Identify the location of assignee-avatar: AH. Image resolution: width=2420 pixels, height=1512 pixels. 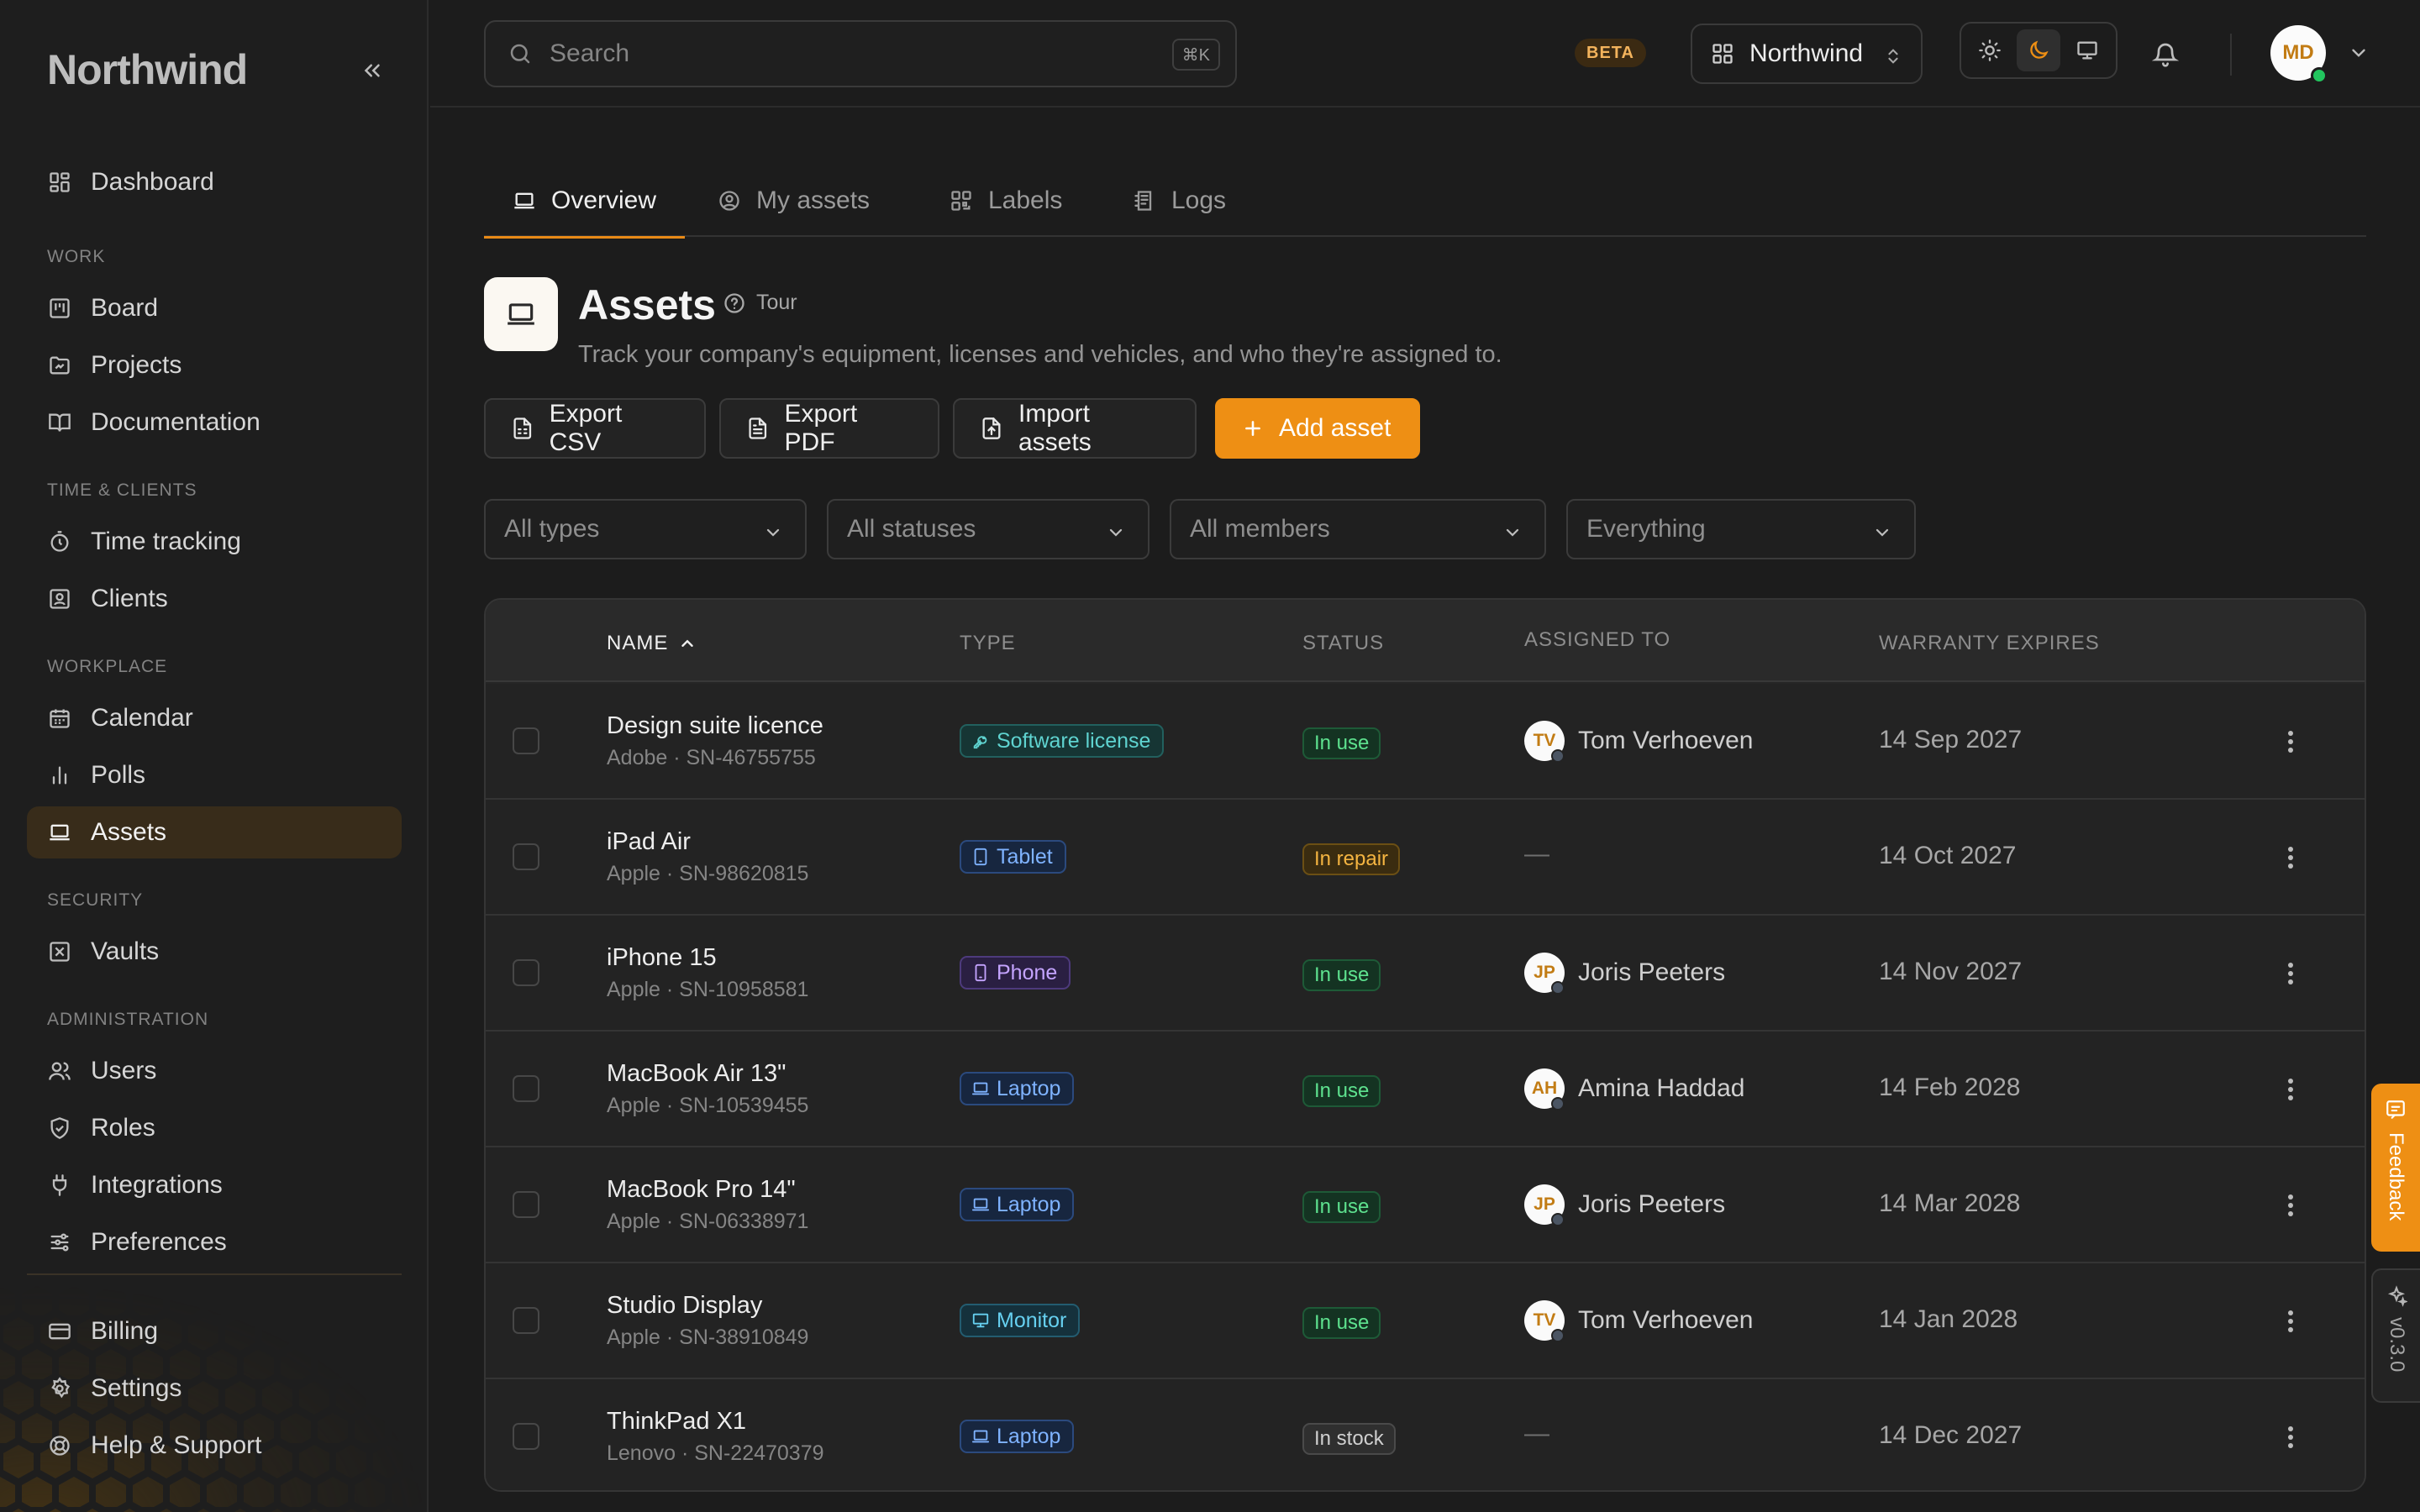
(1544, 1089).